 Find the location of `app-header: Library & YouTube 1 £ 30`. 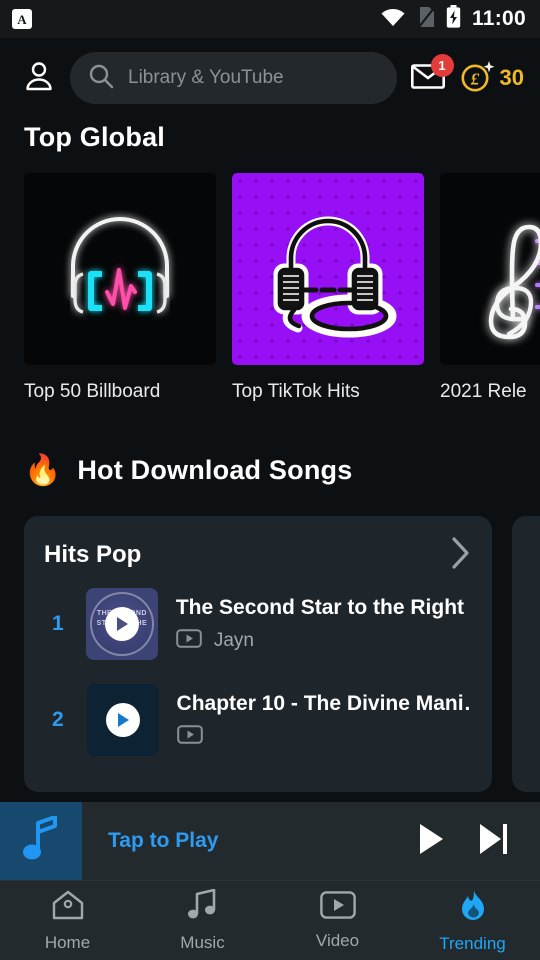

app-header: Library & YouTube 1 £ 30 is located at coordinates (270, 78).